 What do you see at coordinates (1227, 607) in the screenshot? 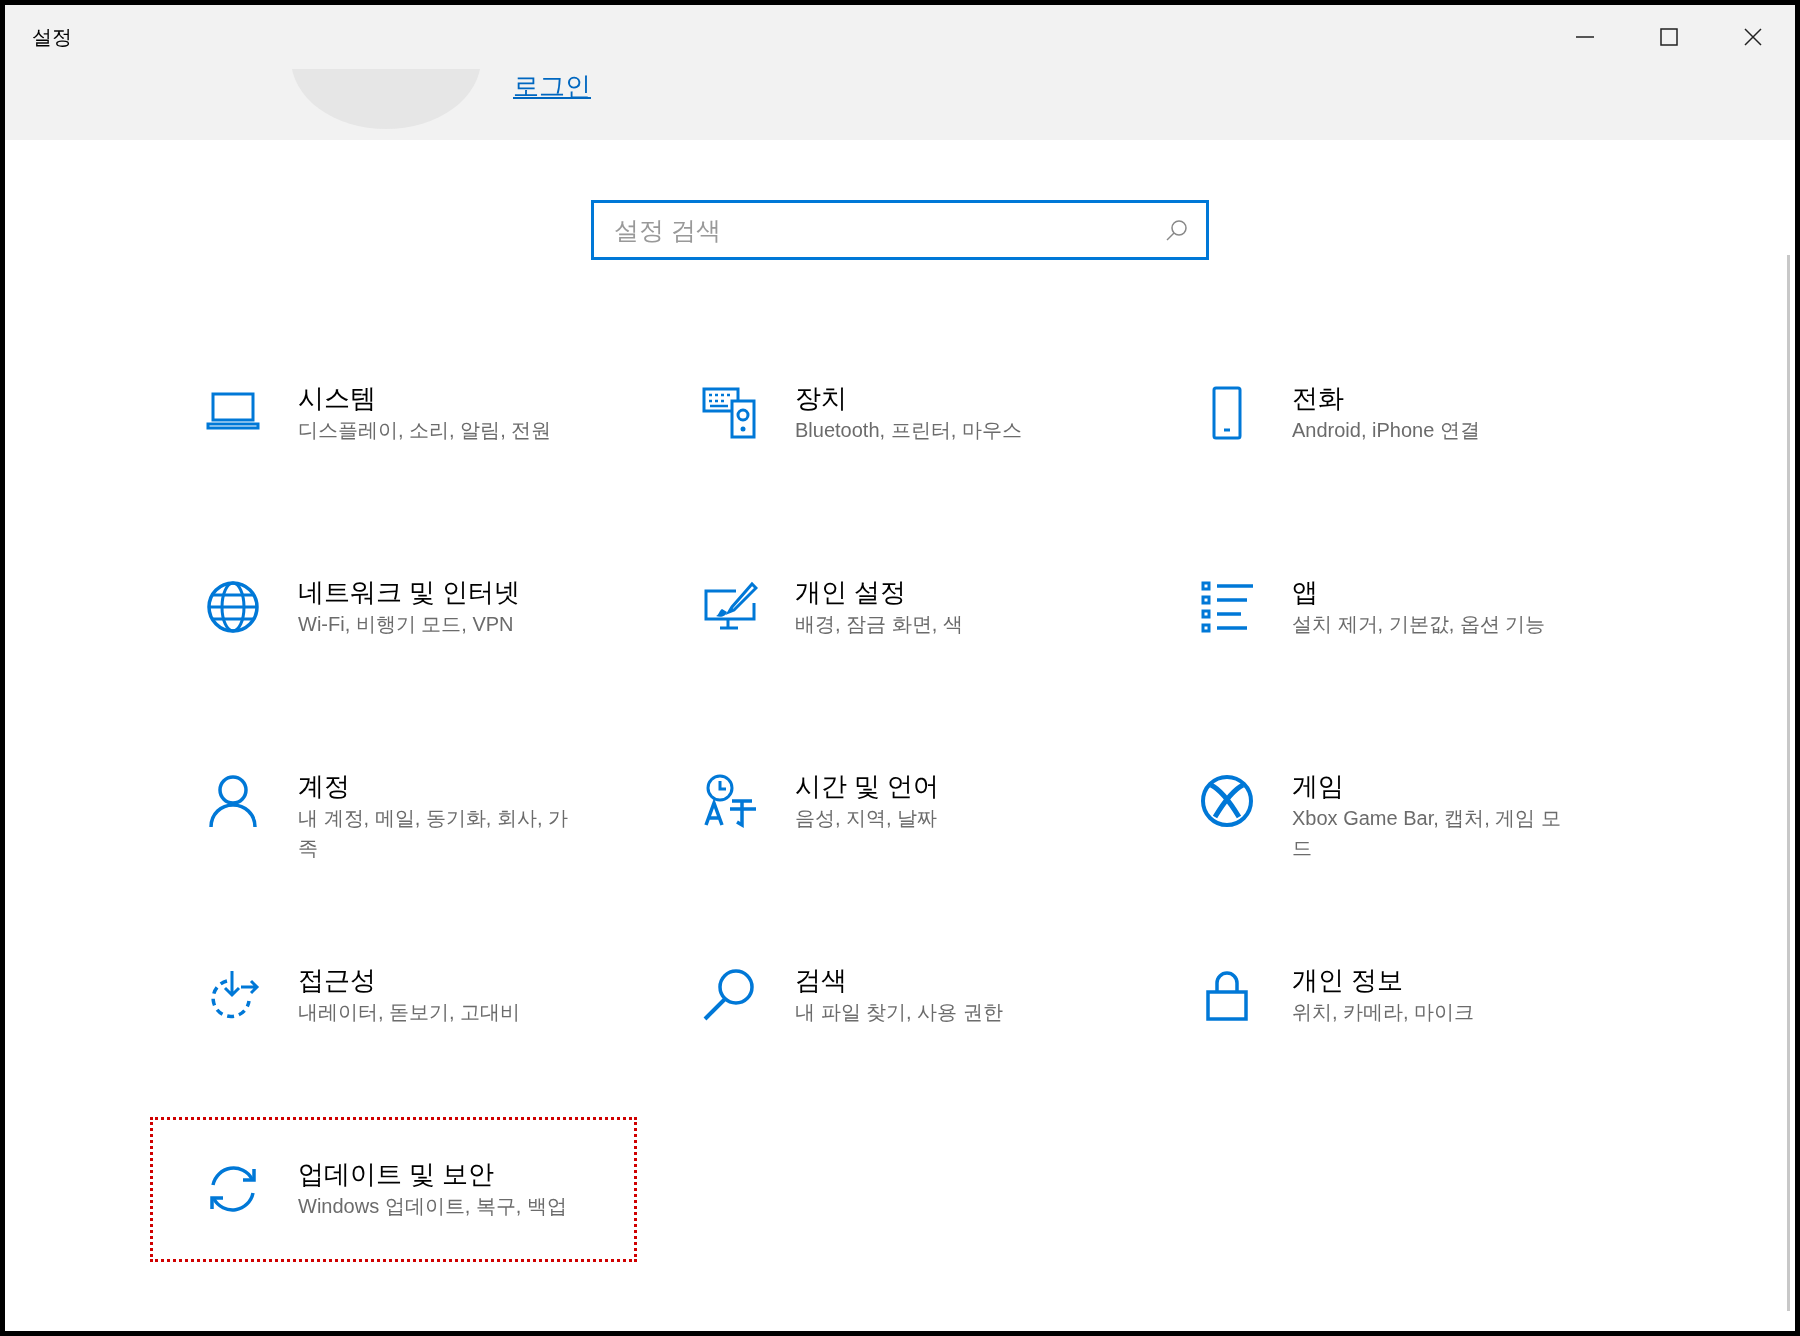
I see `list-icon` at bounding box center [1227, 607].